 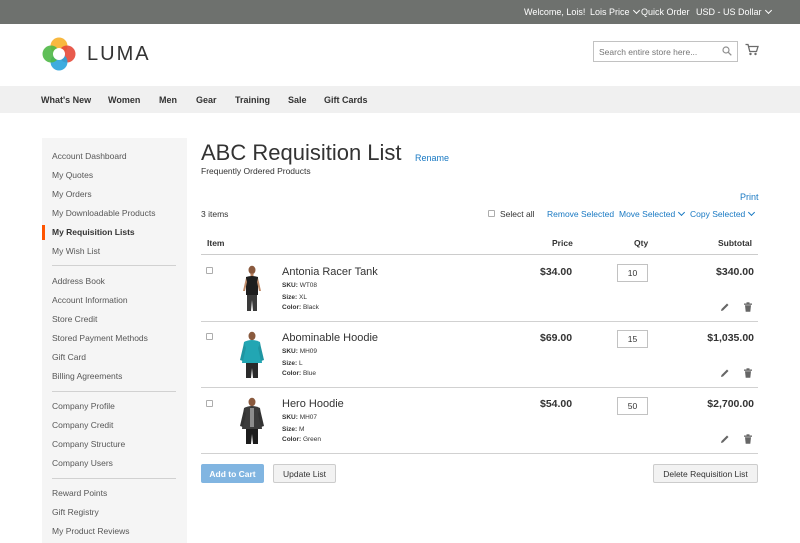 I want to click on nav-item-women: Women, so click(x=124, y=100).